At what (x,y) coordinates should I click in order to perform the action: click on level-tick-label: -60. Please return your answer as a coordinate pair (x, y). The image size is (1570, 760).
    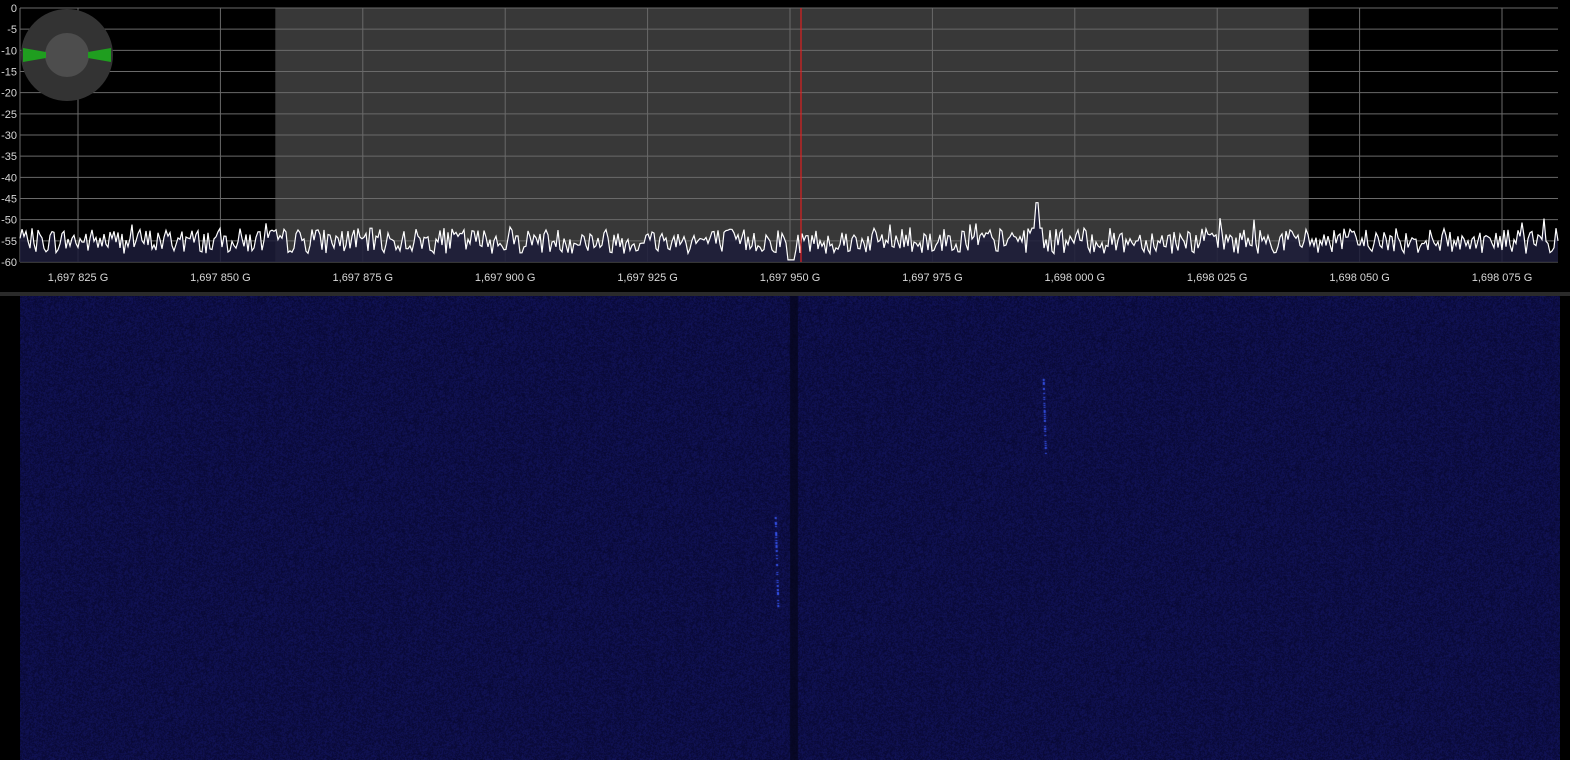
    Looking at the image, I should click on (9, 263).